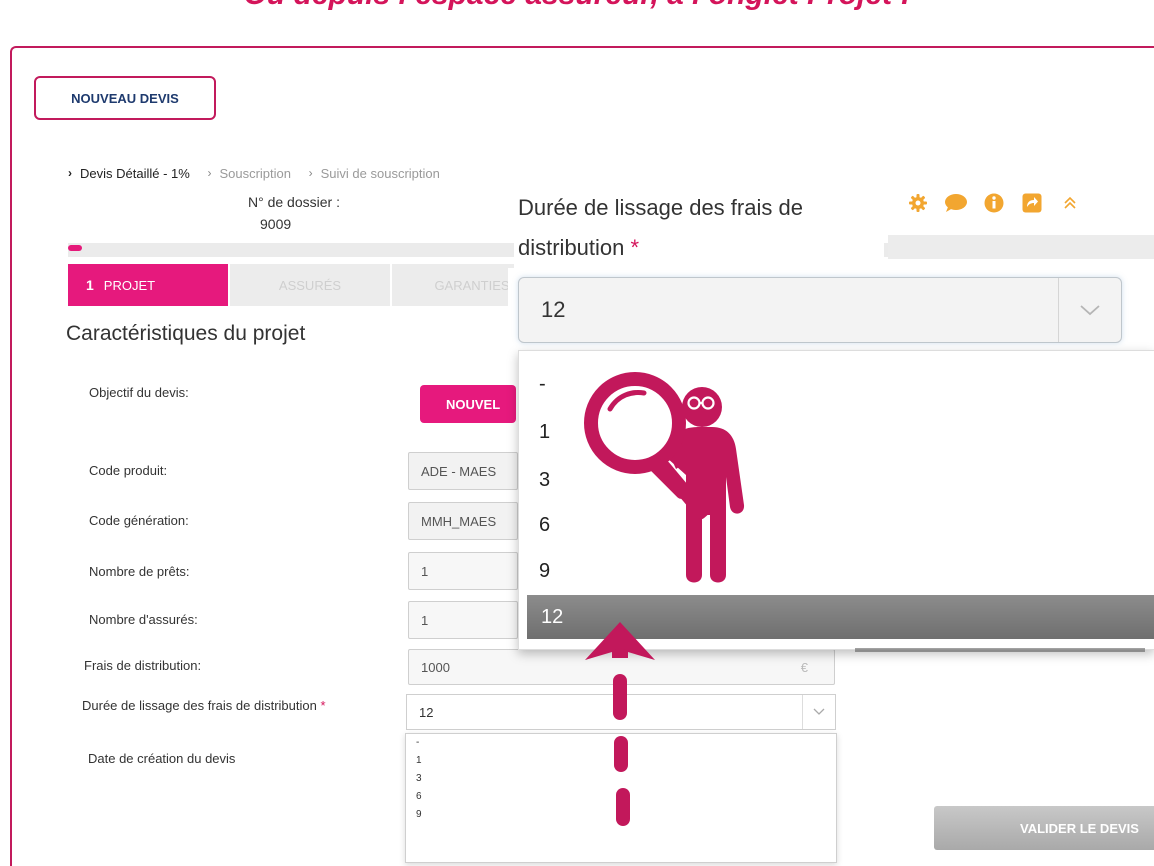  Describe the element at coordinates (918, 203) in the screenshot. I see `gear-icon` at that location.